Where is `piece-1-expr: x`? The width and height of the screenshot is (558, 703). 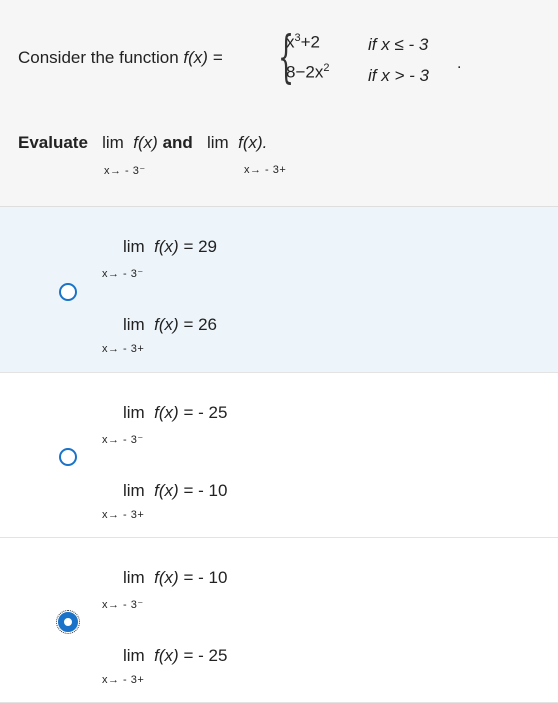 piece-1-expr: x is located at coordinates (290, 42).